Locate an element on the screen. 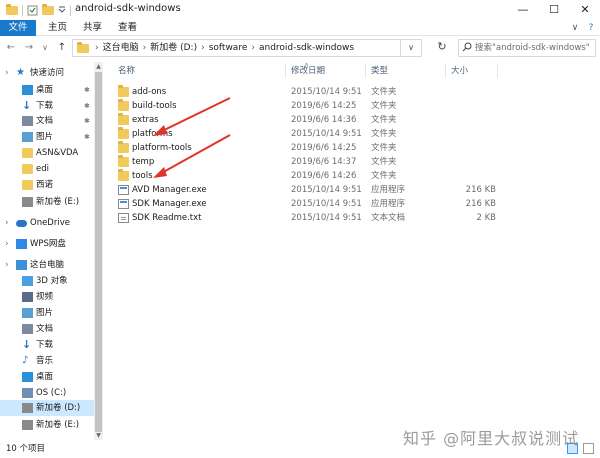 This screenshot has width=600, height=458. sidebar-item: 桌面 ✱ is located at coordinates (47, 90).